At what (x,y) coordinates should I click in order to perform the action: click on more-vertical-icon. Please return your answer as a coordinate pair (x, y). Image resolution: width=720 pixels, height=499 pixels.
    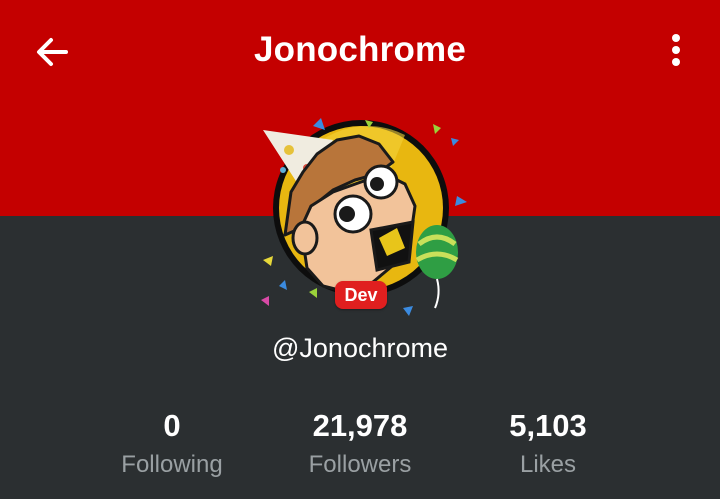
    Looking at the image, I should click on (676, 50).